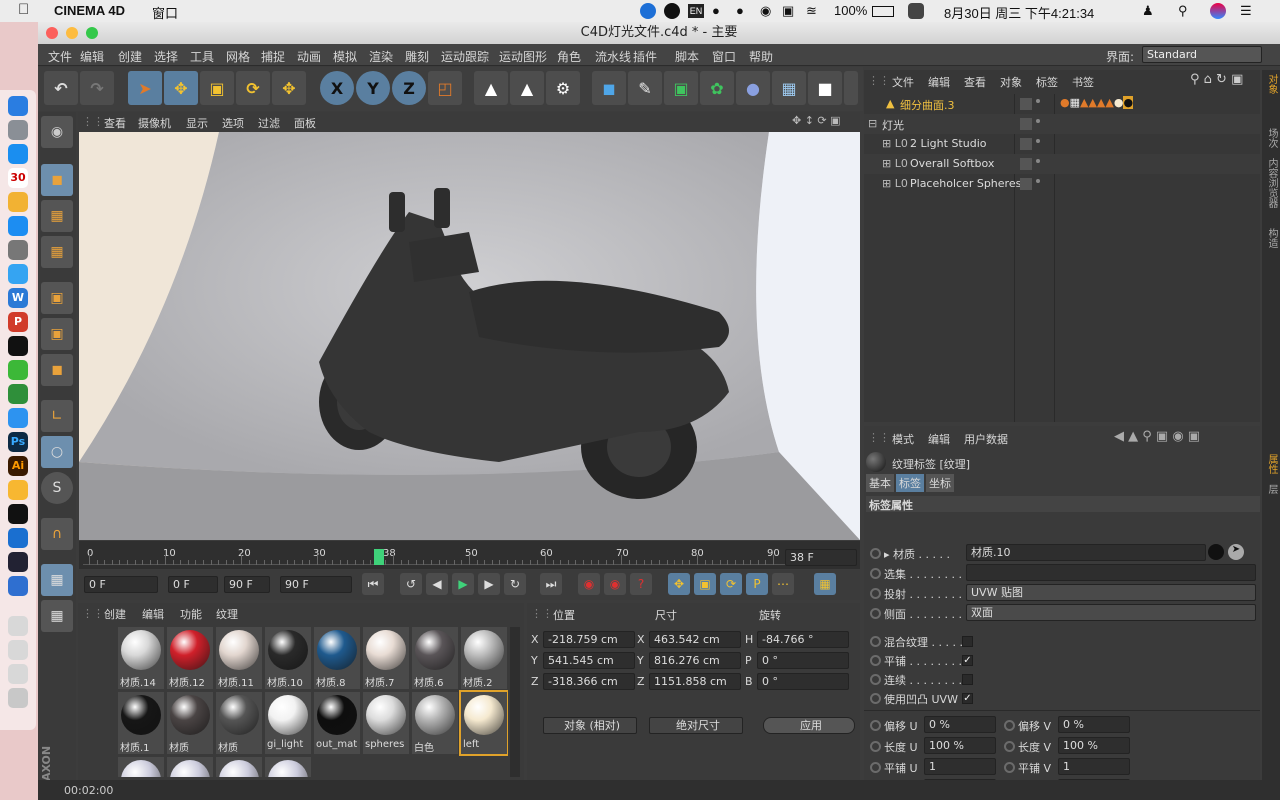 Image resolution: width=1280 pixels, height=800 pixels. I want to click on pos-x-field: -218.759 cm, so click(589, 639).